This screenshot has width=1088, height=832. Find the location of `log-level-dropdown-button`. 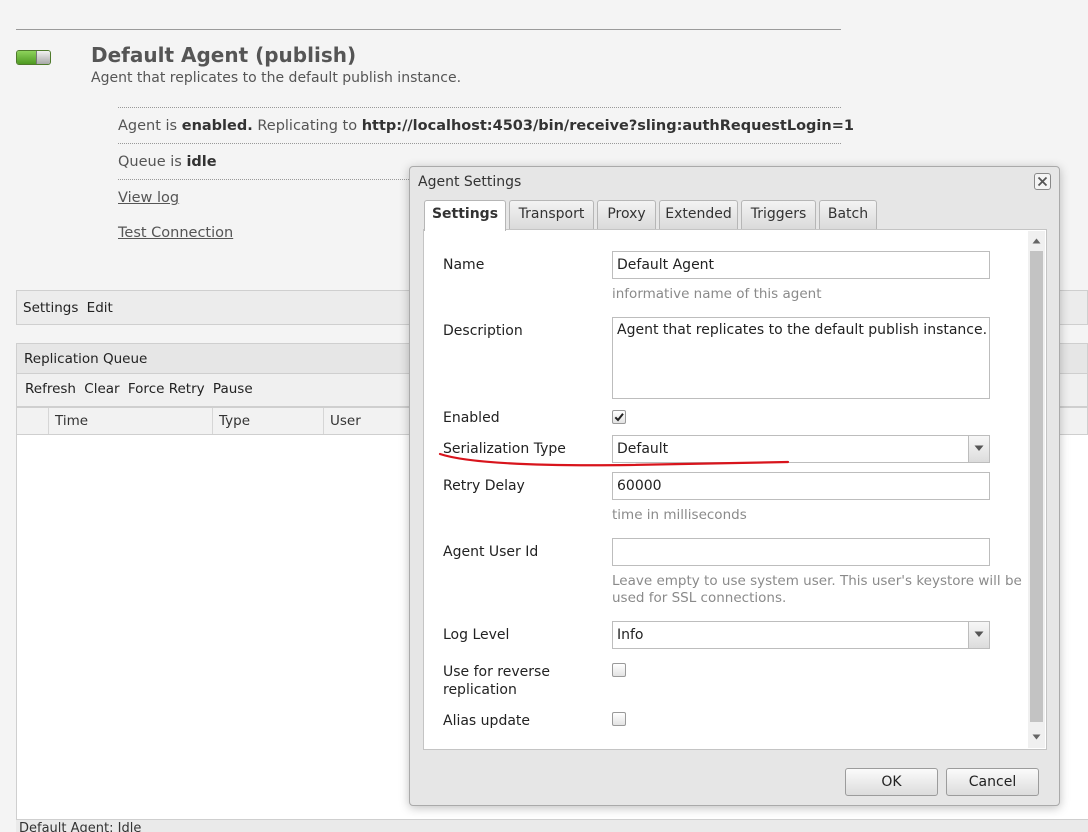

log-level-dropdown-button is located at coordinates (978, 635).